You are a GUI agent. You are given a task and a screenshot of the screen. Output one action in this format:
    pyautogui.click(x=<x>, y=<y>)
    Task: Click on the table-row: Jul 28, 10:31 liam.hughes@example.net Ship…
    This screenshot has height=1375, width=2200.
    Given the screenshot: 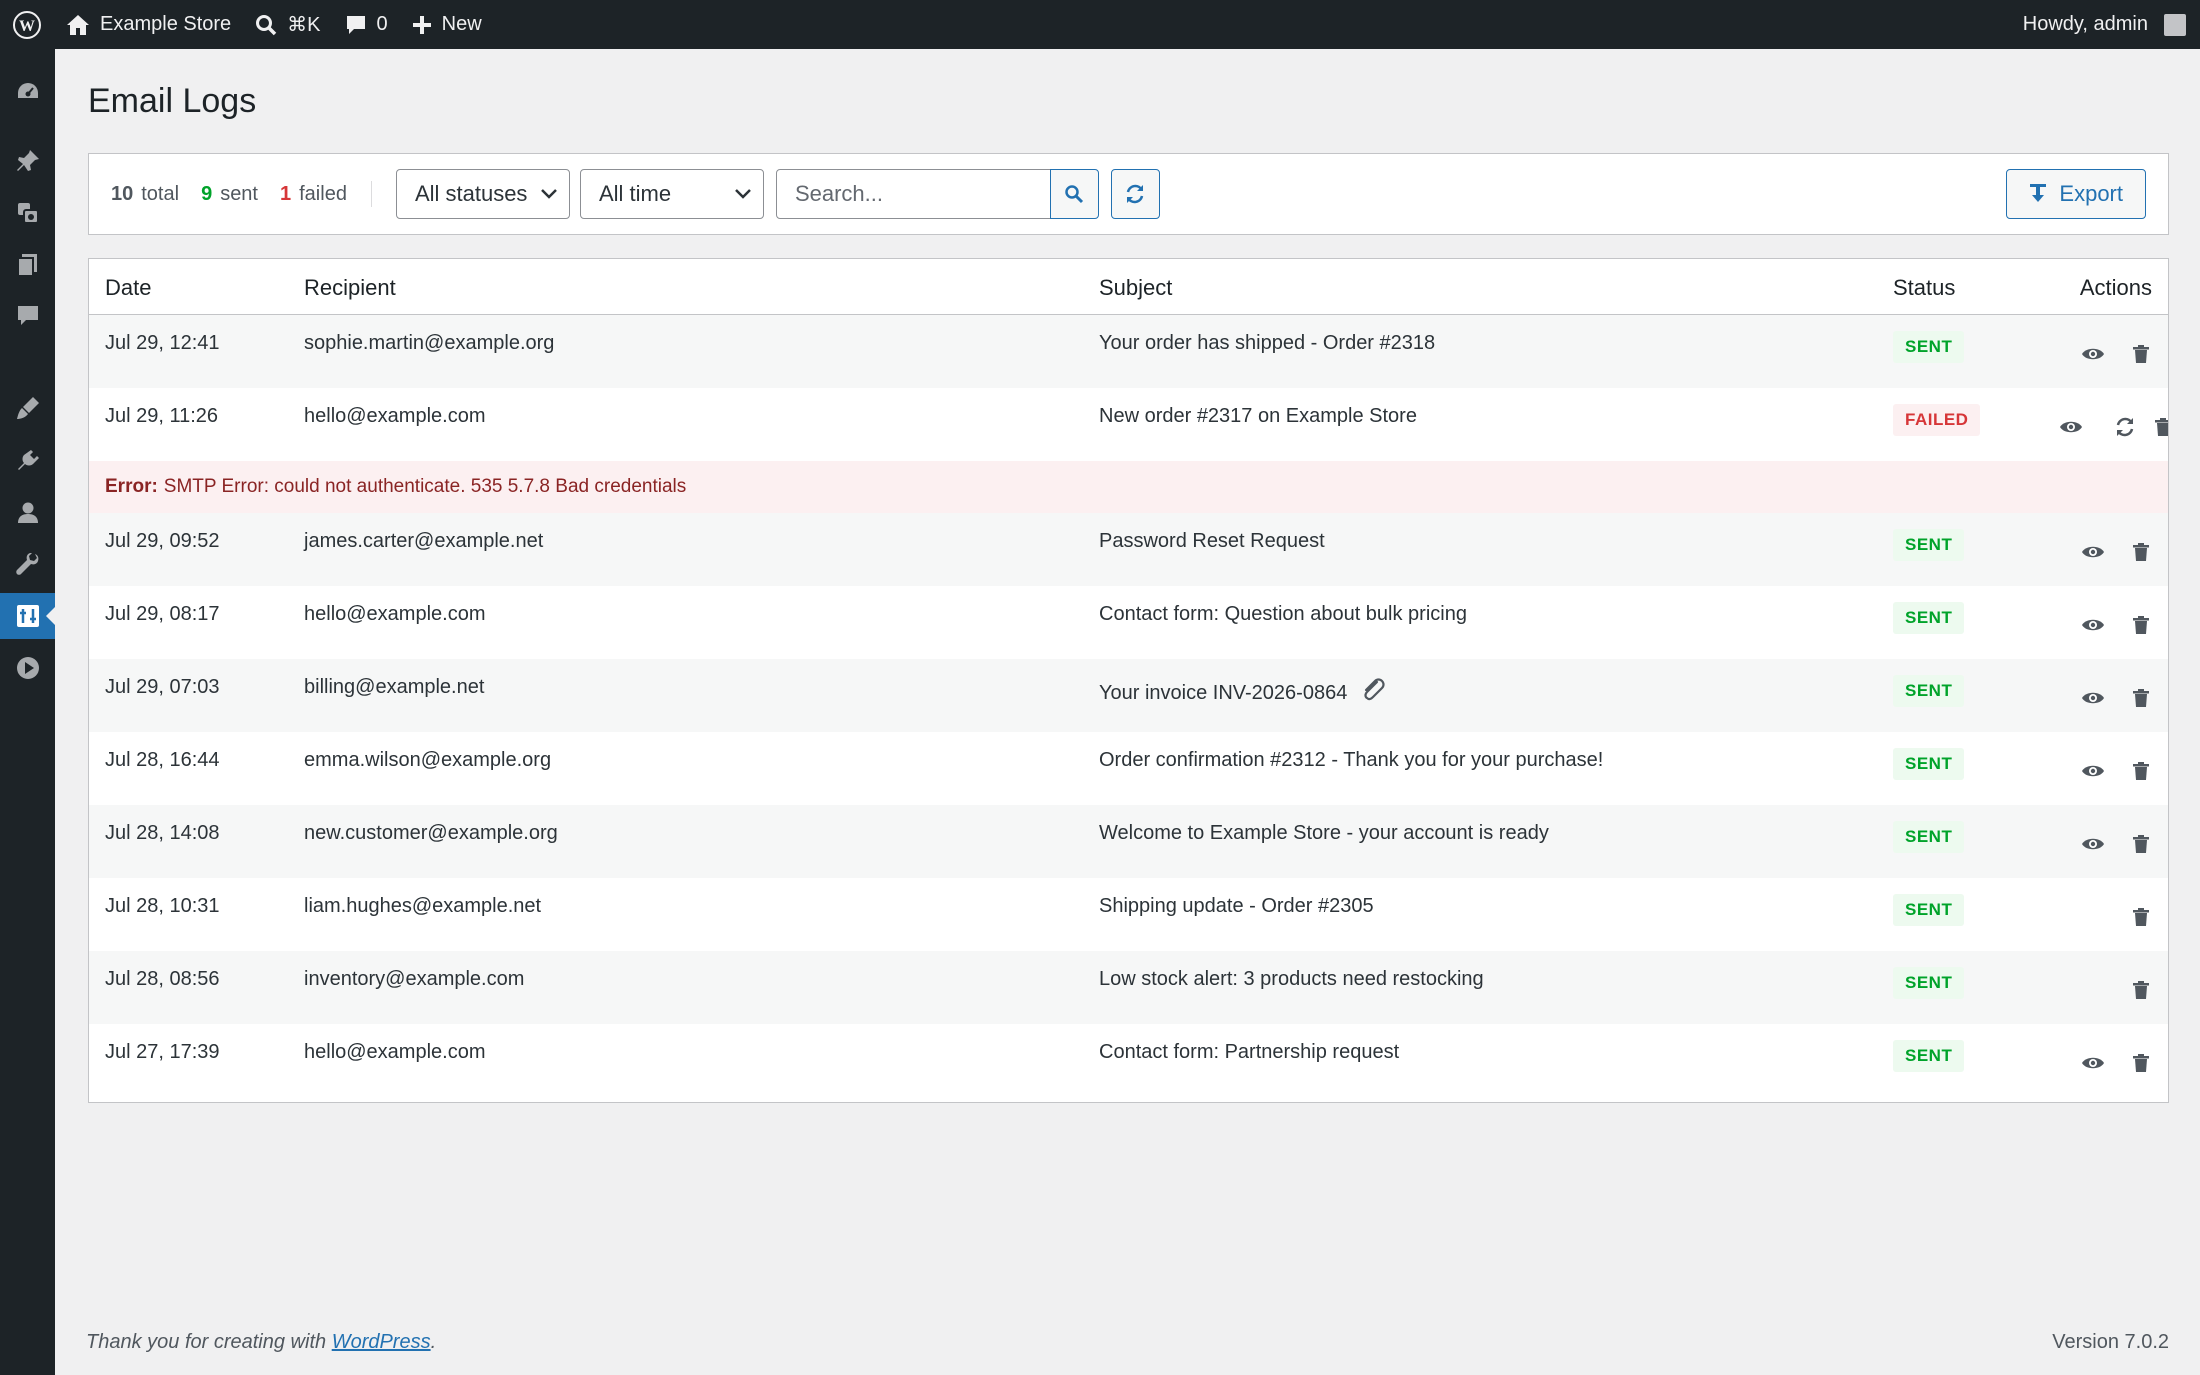 What is the action you would take?
    pyautogui.click(x=1128, y=914)
    